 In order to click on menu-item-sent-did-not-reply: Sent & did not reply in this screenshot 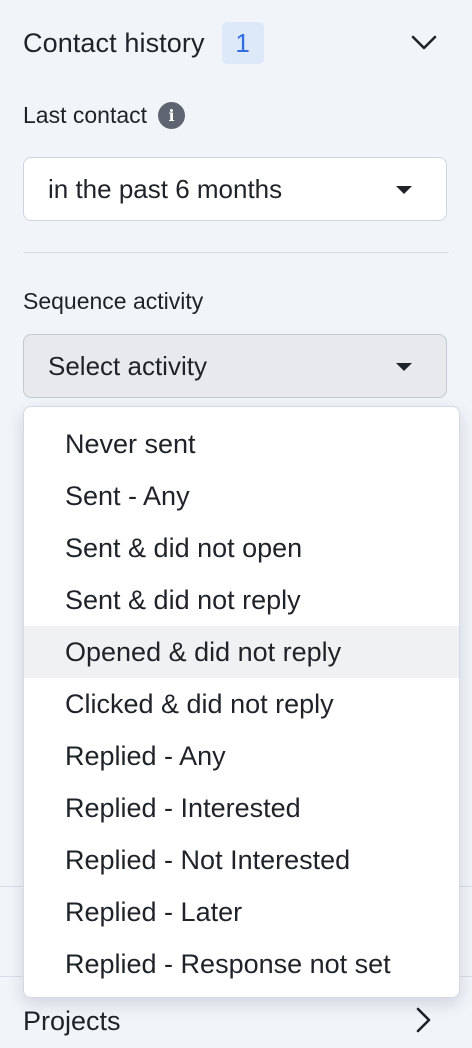, I will do `click(241, 600)`.